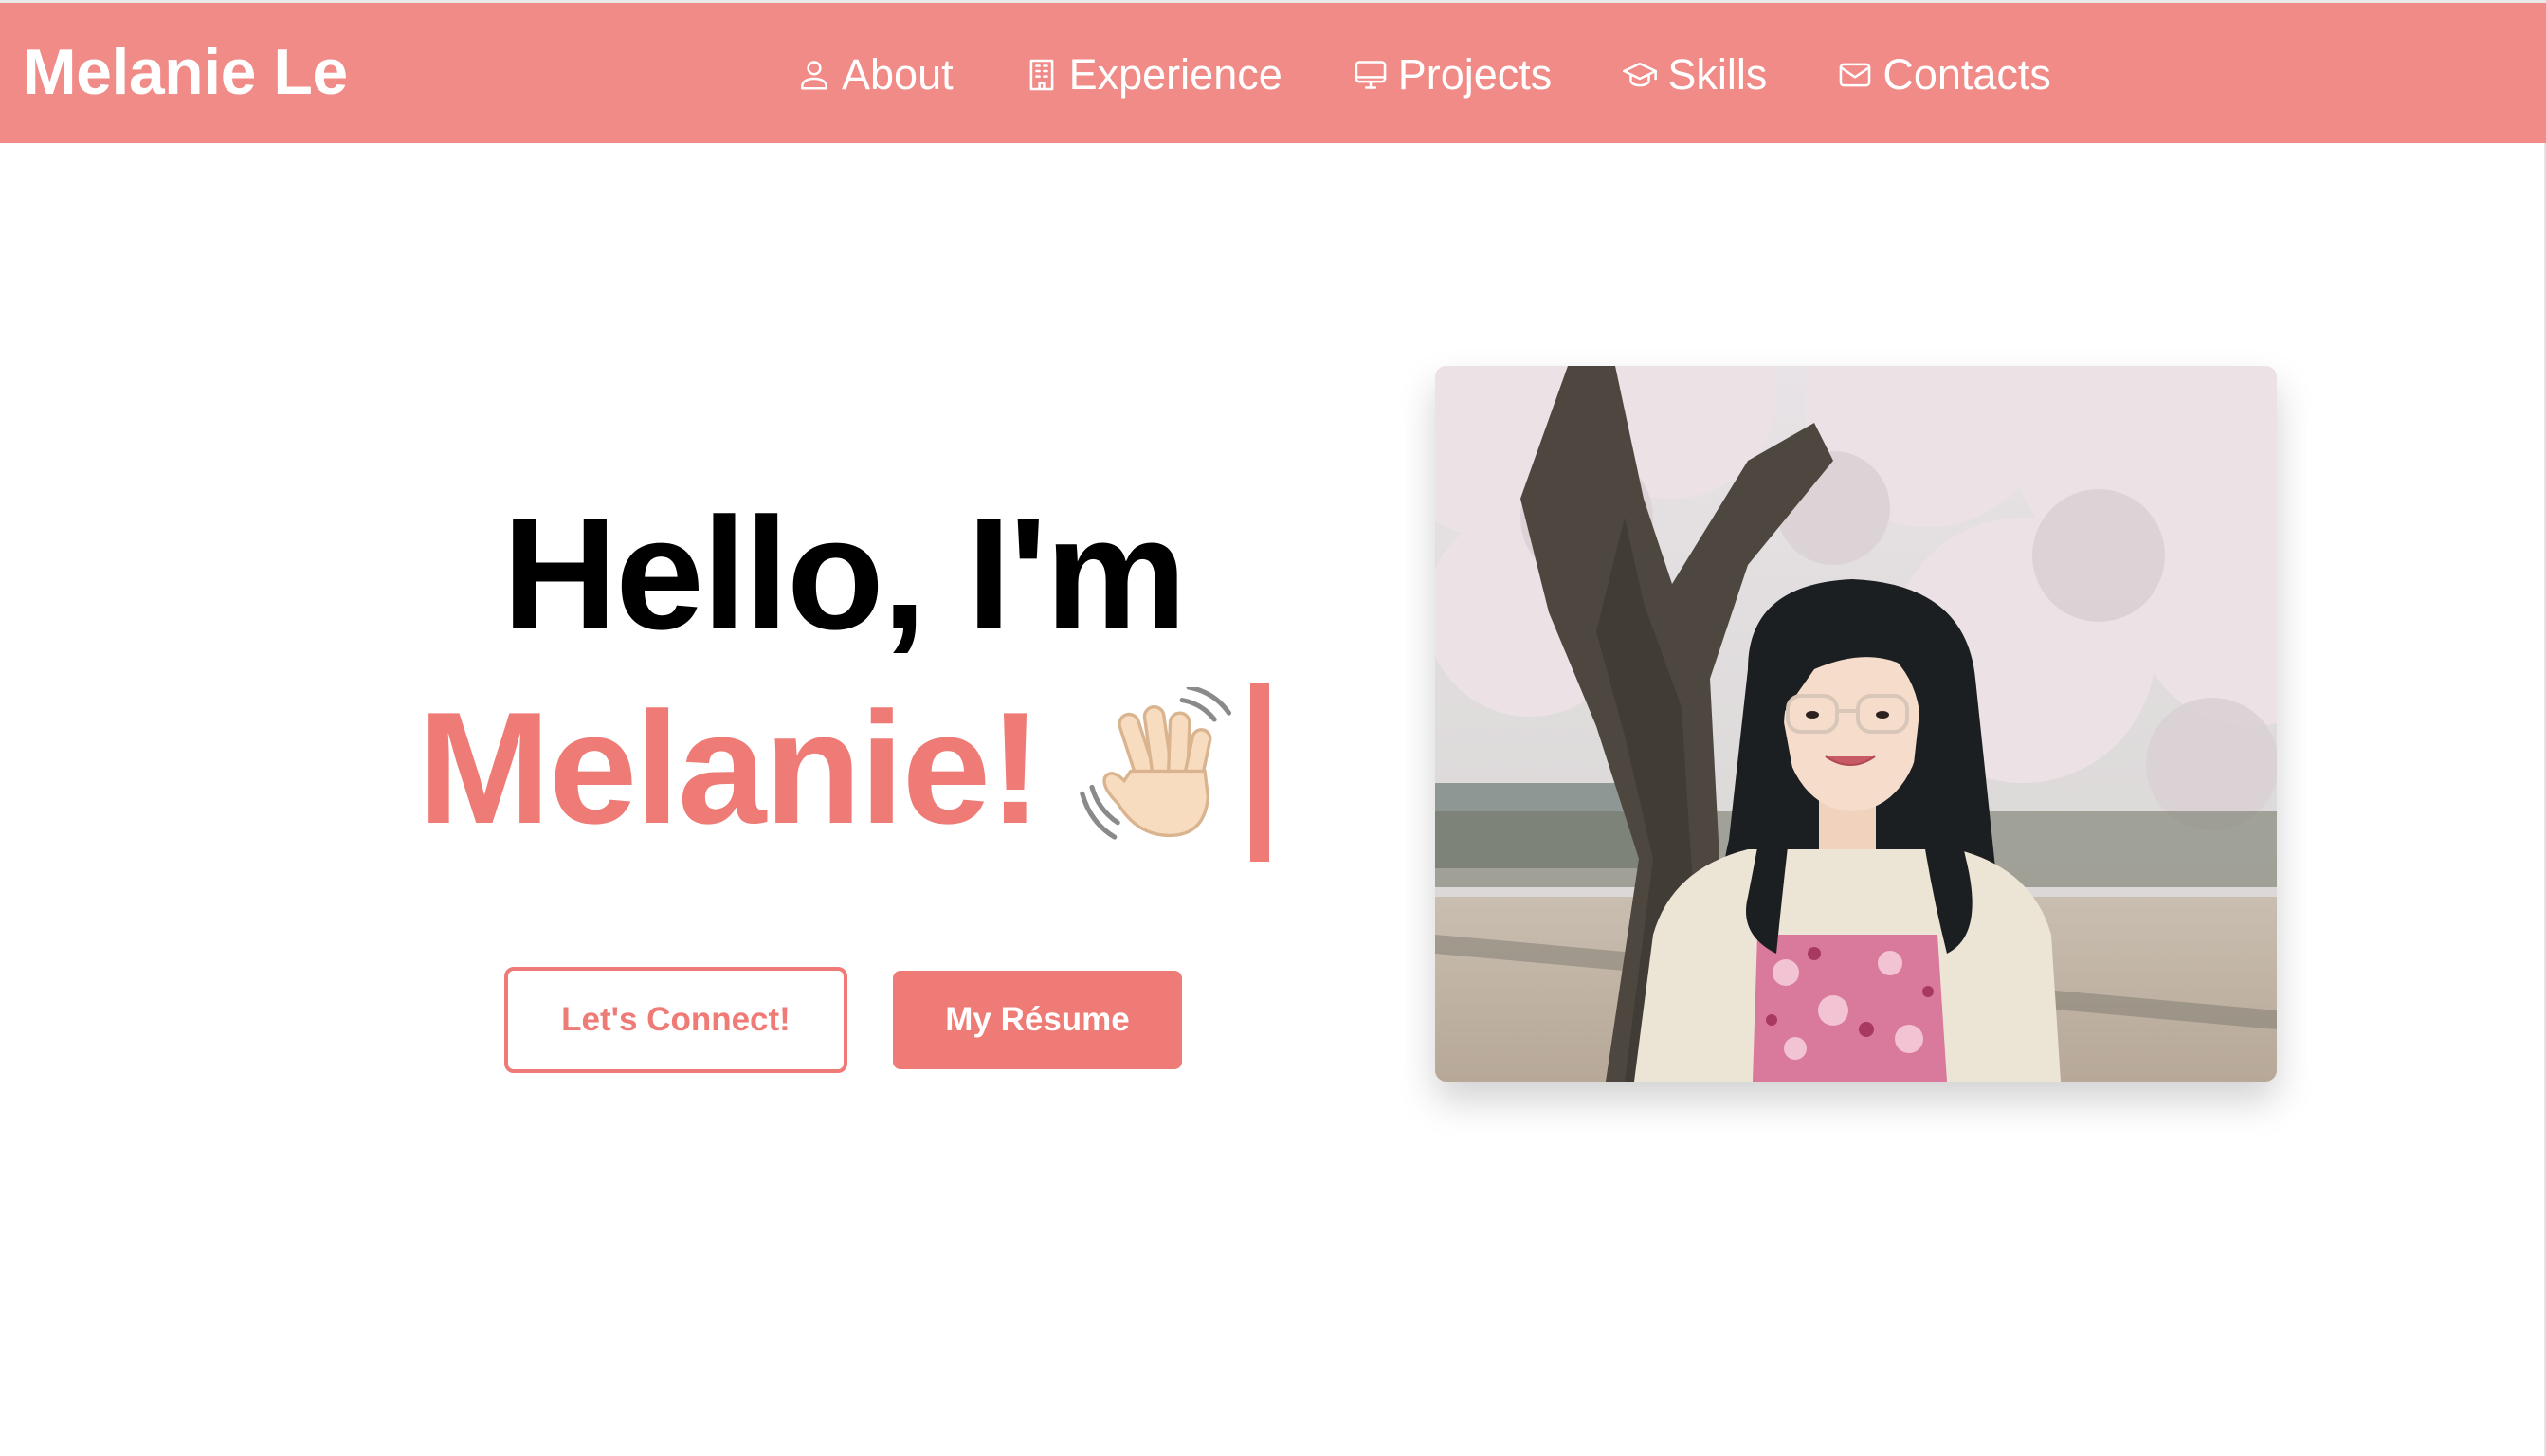 This screenshot has height=1456, width=2546. What do you see at coordinates (1717, 74) in the screenshot?
I see `nav-label-skills: Skills` at bounding box center [1717, 74].